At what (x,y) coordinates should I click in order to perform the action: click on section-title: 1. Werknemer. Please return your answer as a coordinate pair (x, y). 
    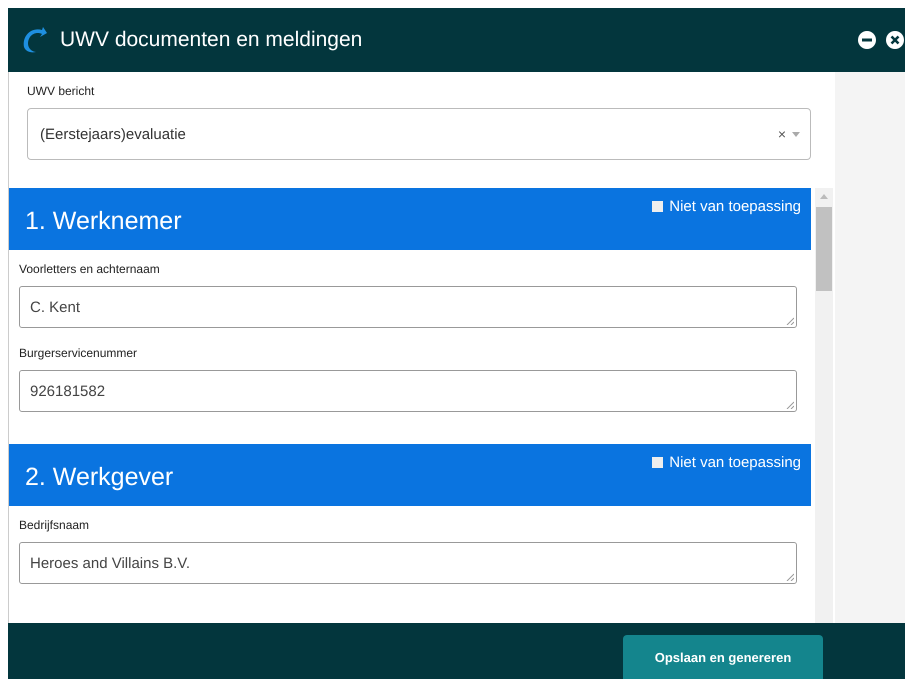
    Looking at the image, I should click on (103, 221).